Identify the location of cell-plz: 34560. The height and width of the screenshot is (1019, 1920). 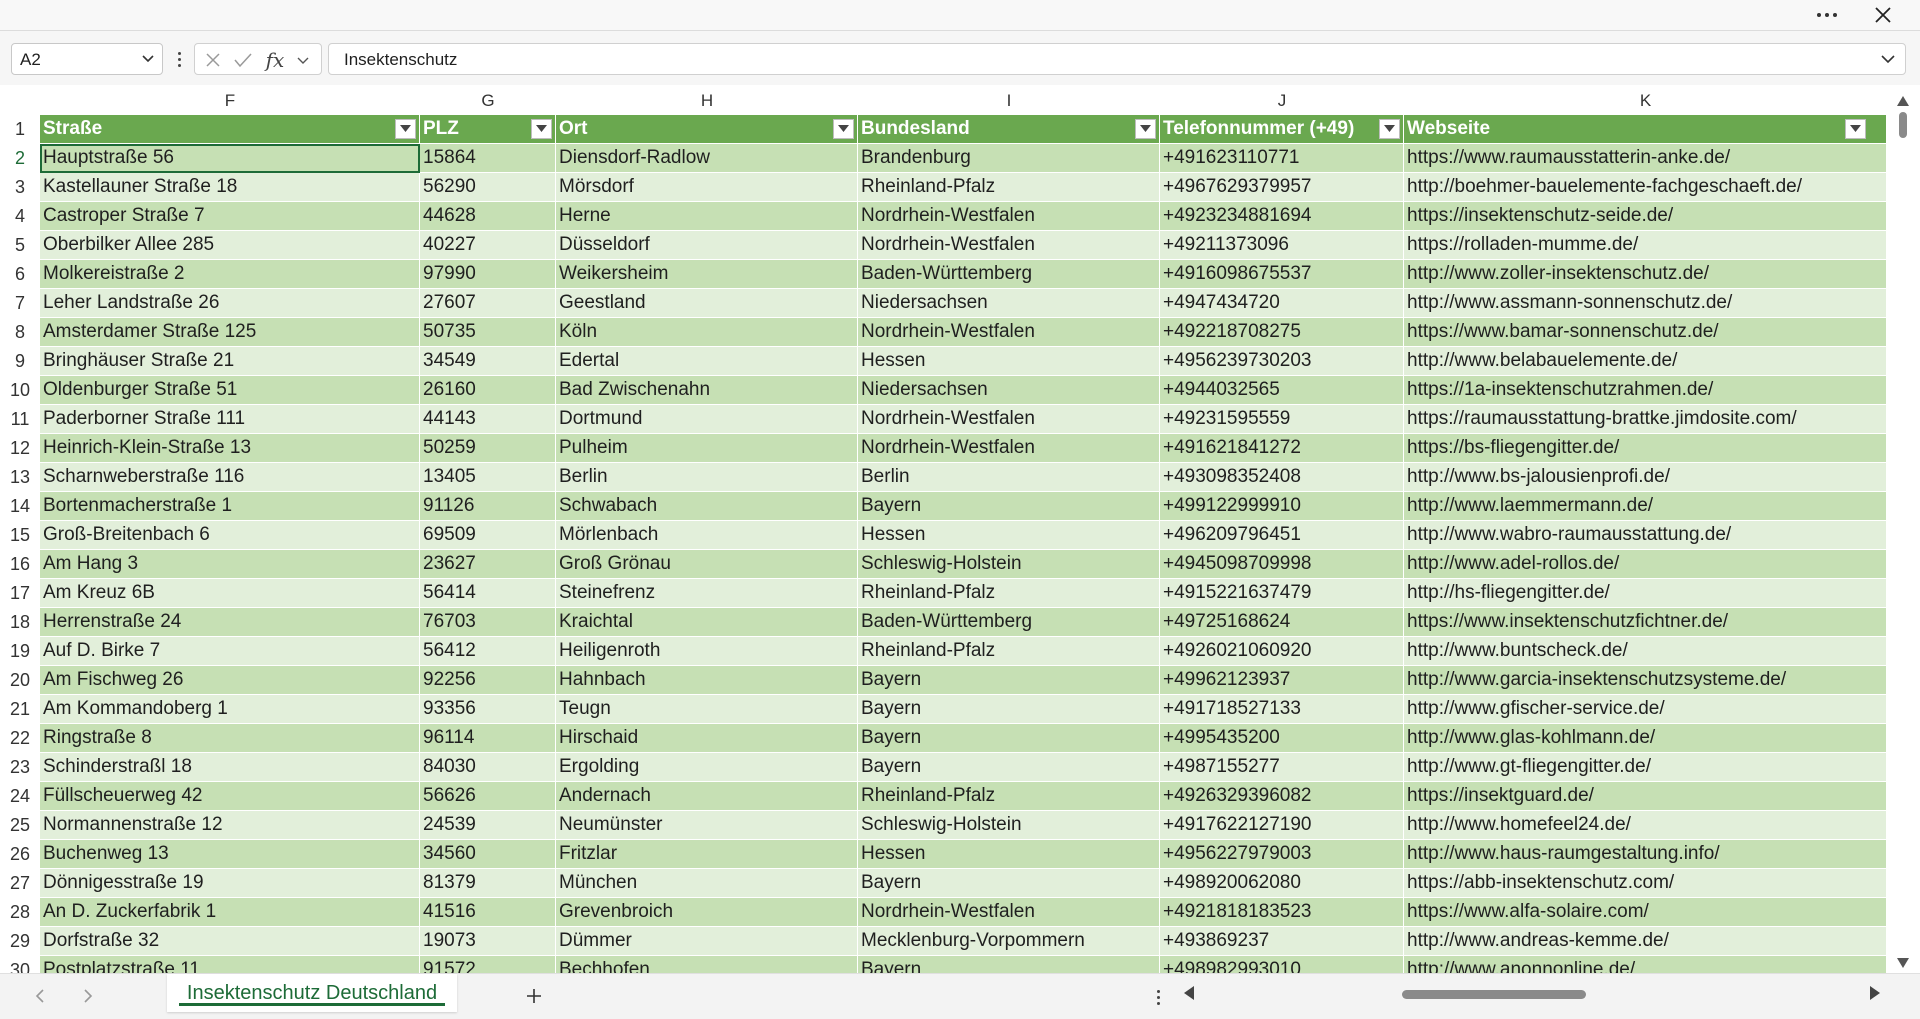
(488, 854).